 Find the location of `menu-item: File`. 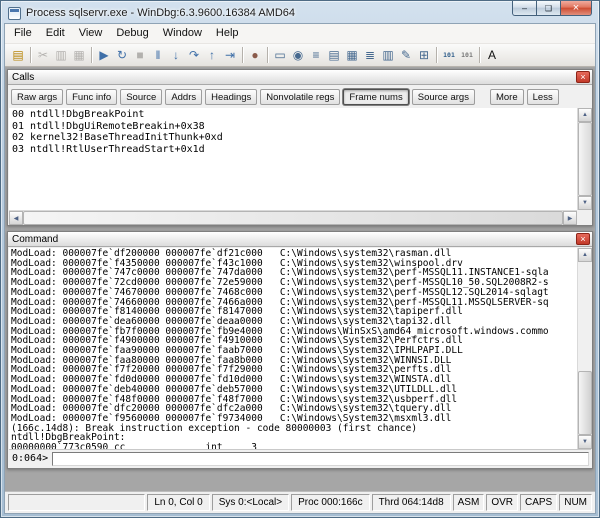

menu-item: File is located at coordinates (23, 33).